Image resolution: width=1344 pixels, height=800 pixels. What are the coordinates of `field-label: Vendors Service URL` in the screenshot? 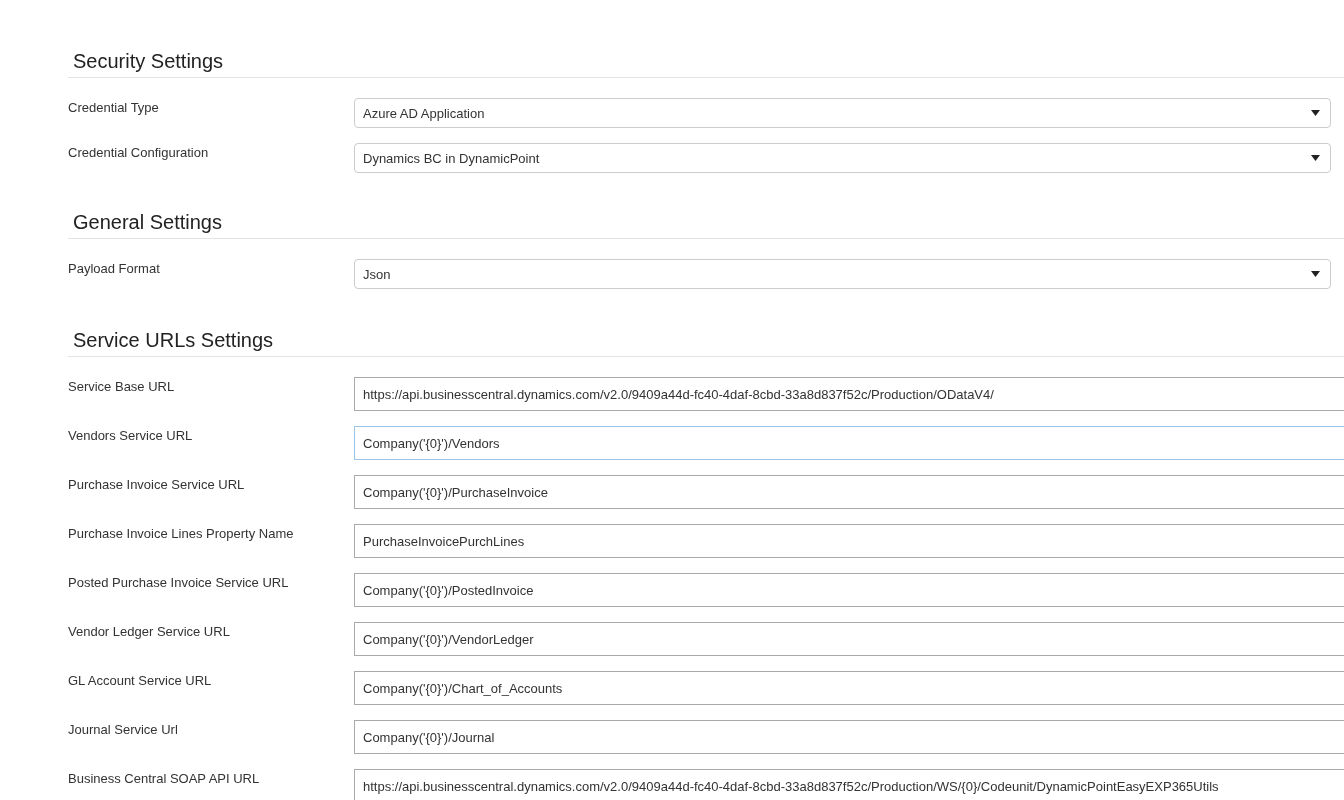 It's located at (131, 435).